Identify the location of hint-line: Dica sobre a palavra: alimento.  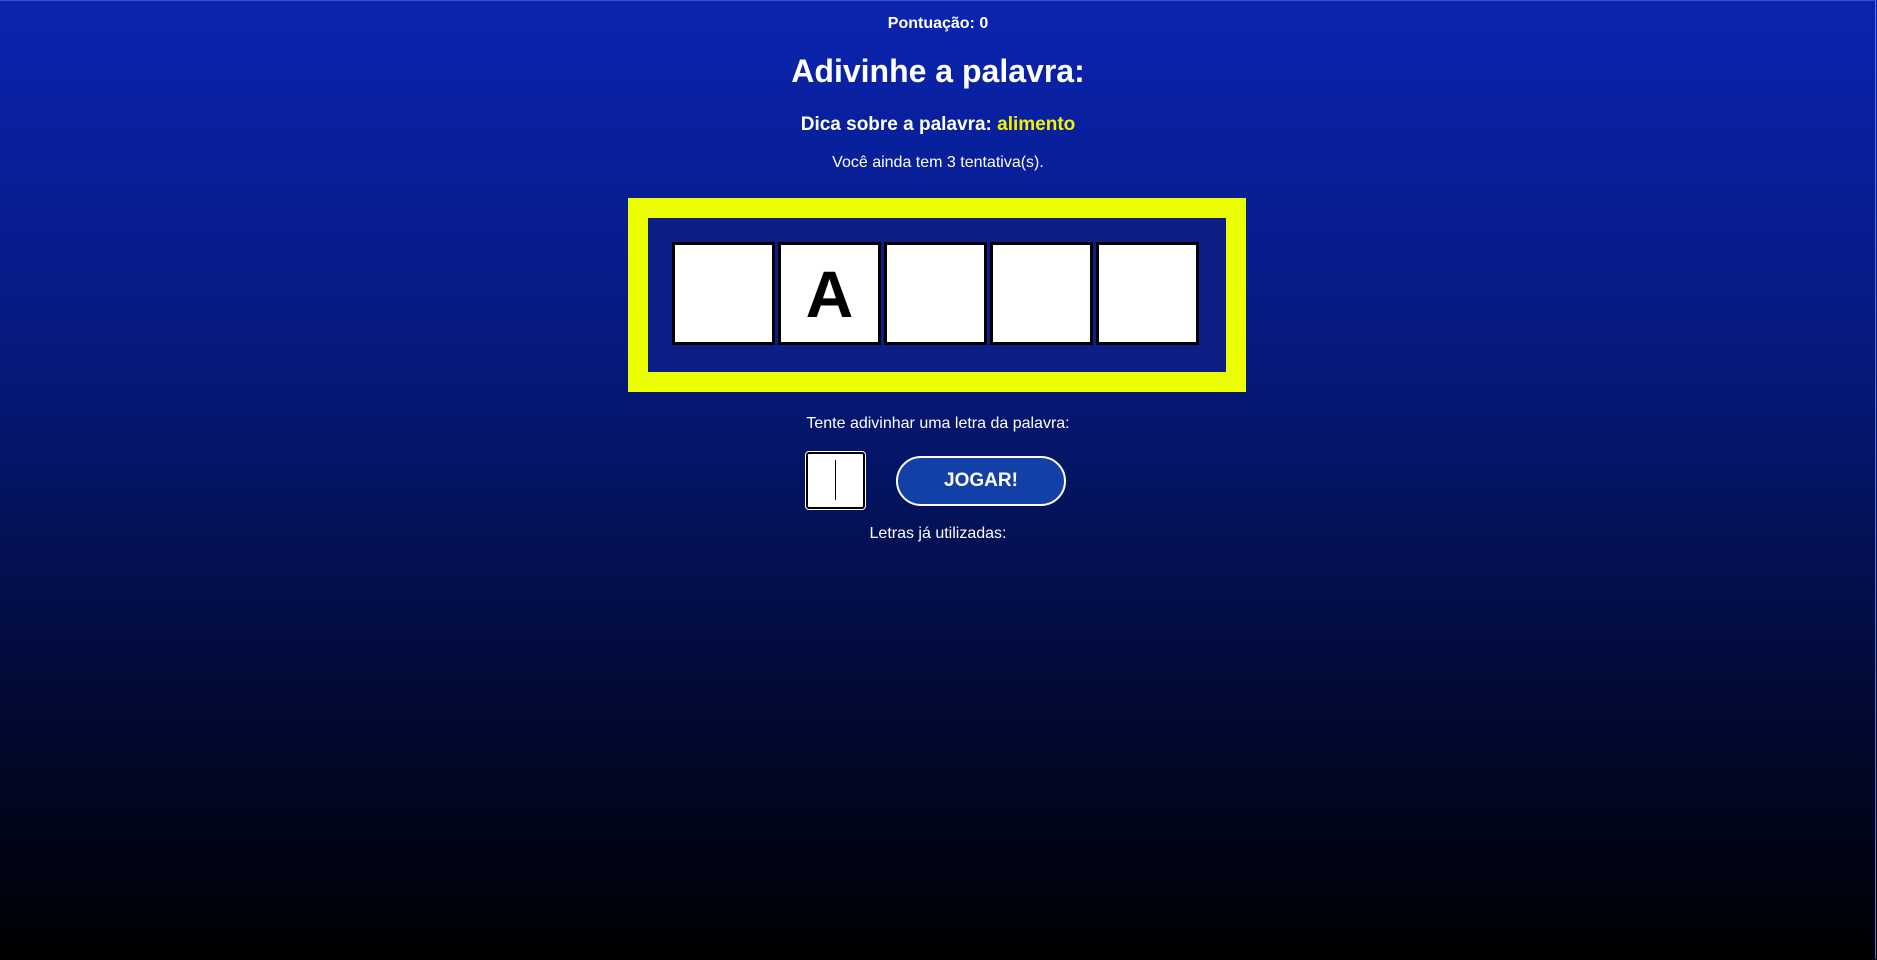
(938, 125).